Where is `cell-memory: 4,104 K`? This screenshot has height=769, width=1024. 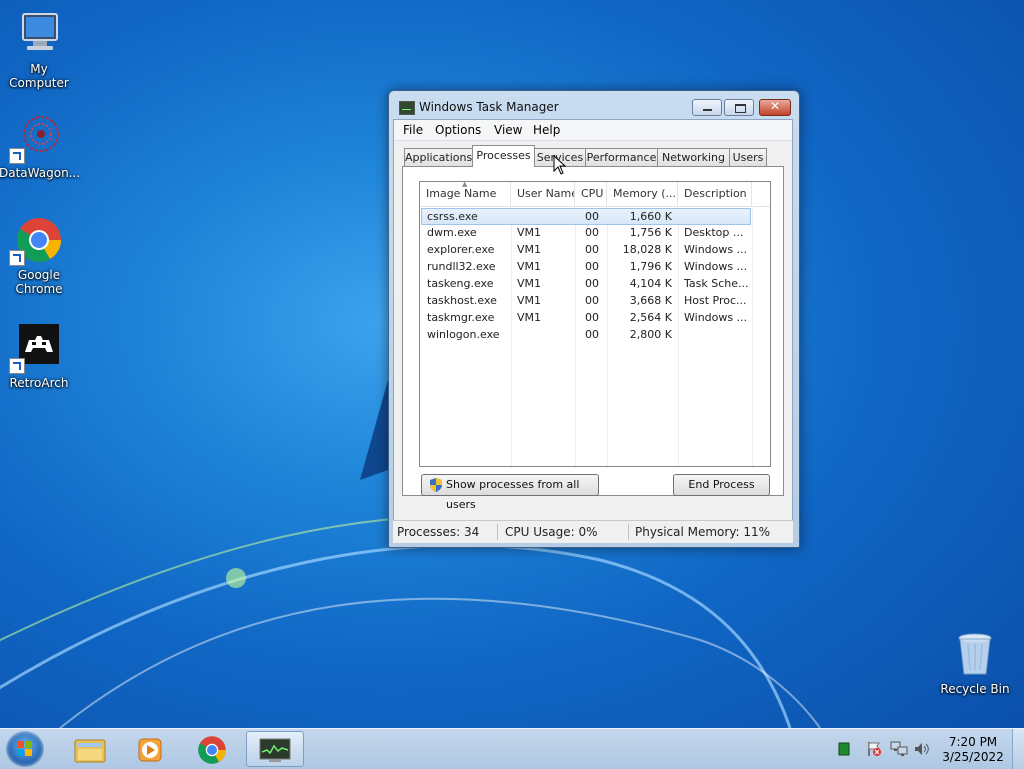 cell-memory: 4,104 K is located at coordinates (650, 283).